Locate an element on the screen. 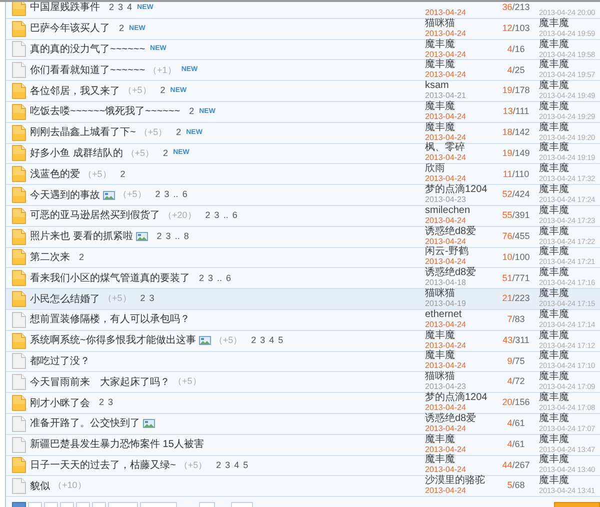  thread-title: 今天遇到的事故 is located at coordinates (65, 195).